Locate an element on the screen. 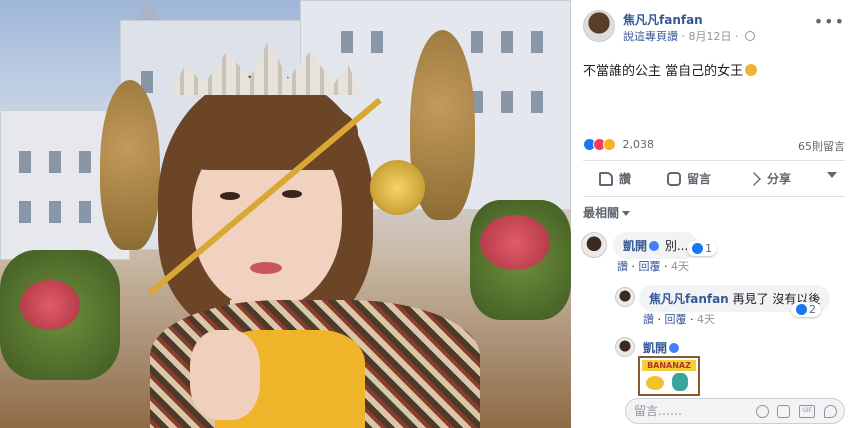  globe-icon is located at coordinates (750, 36).